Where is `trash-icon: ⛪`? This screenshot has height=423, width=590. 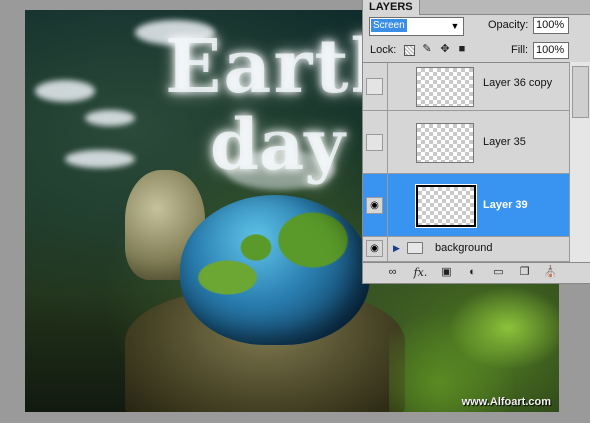
trash-icon: ⛪ is located at coordinates (550, 272).